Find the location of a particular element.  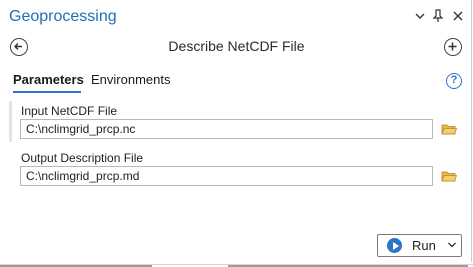

run-label: Run is located at coordinates (424, 245).